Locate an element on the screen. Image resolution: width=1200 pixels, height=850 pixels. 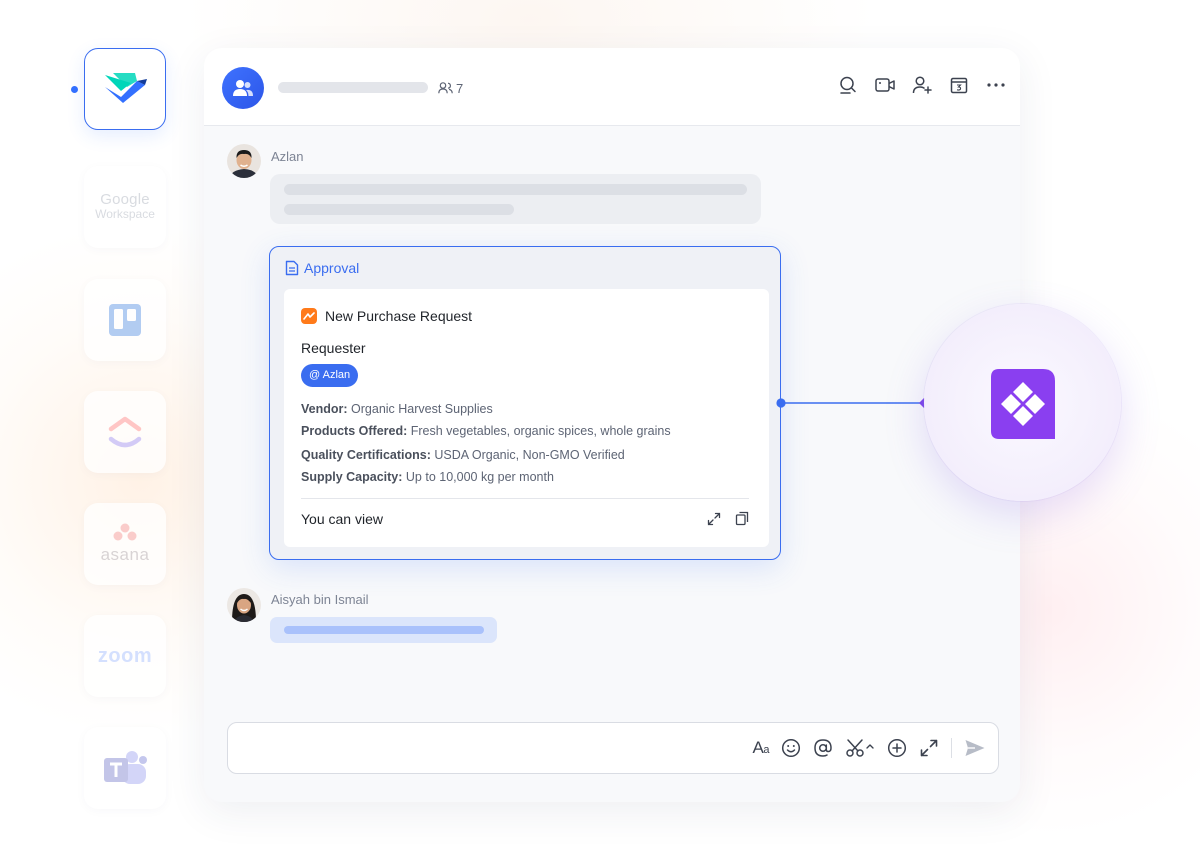
group-icon is located at coordinates (243, 88).